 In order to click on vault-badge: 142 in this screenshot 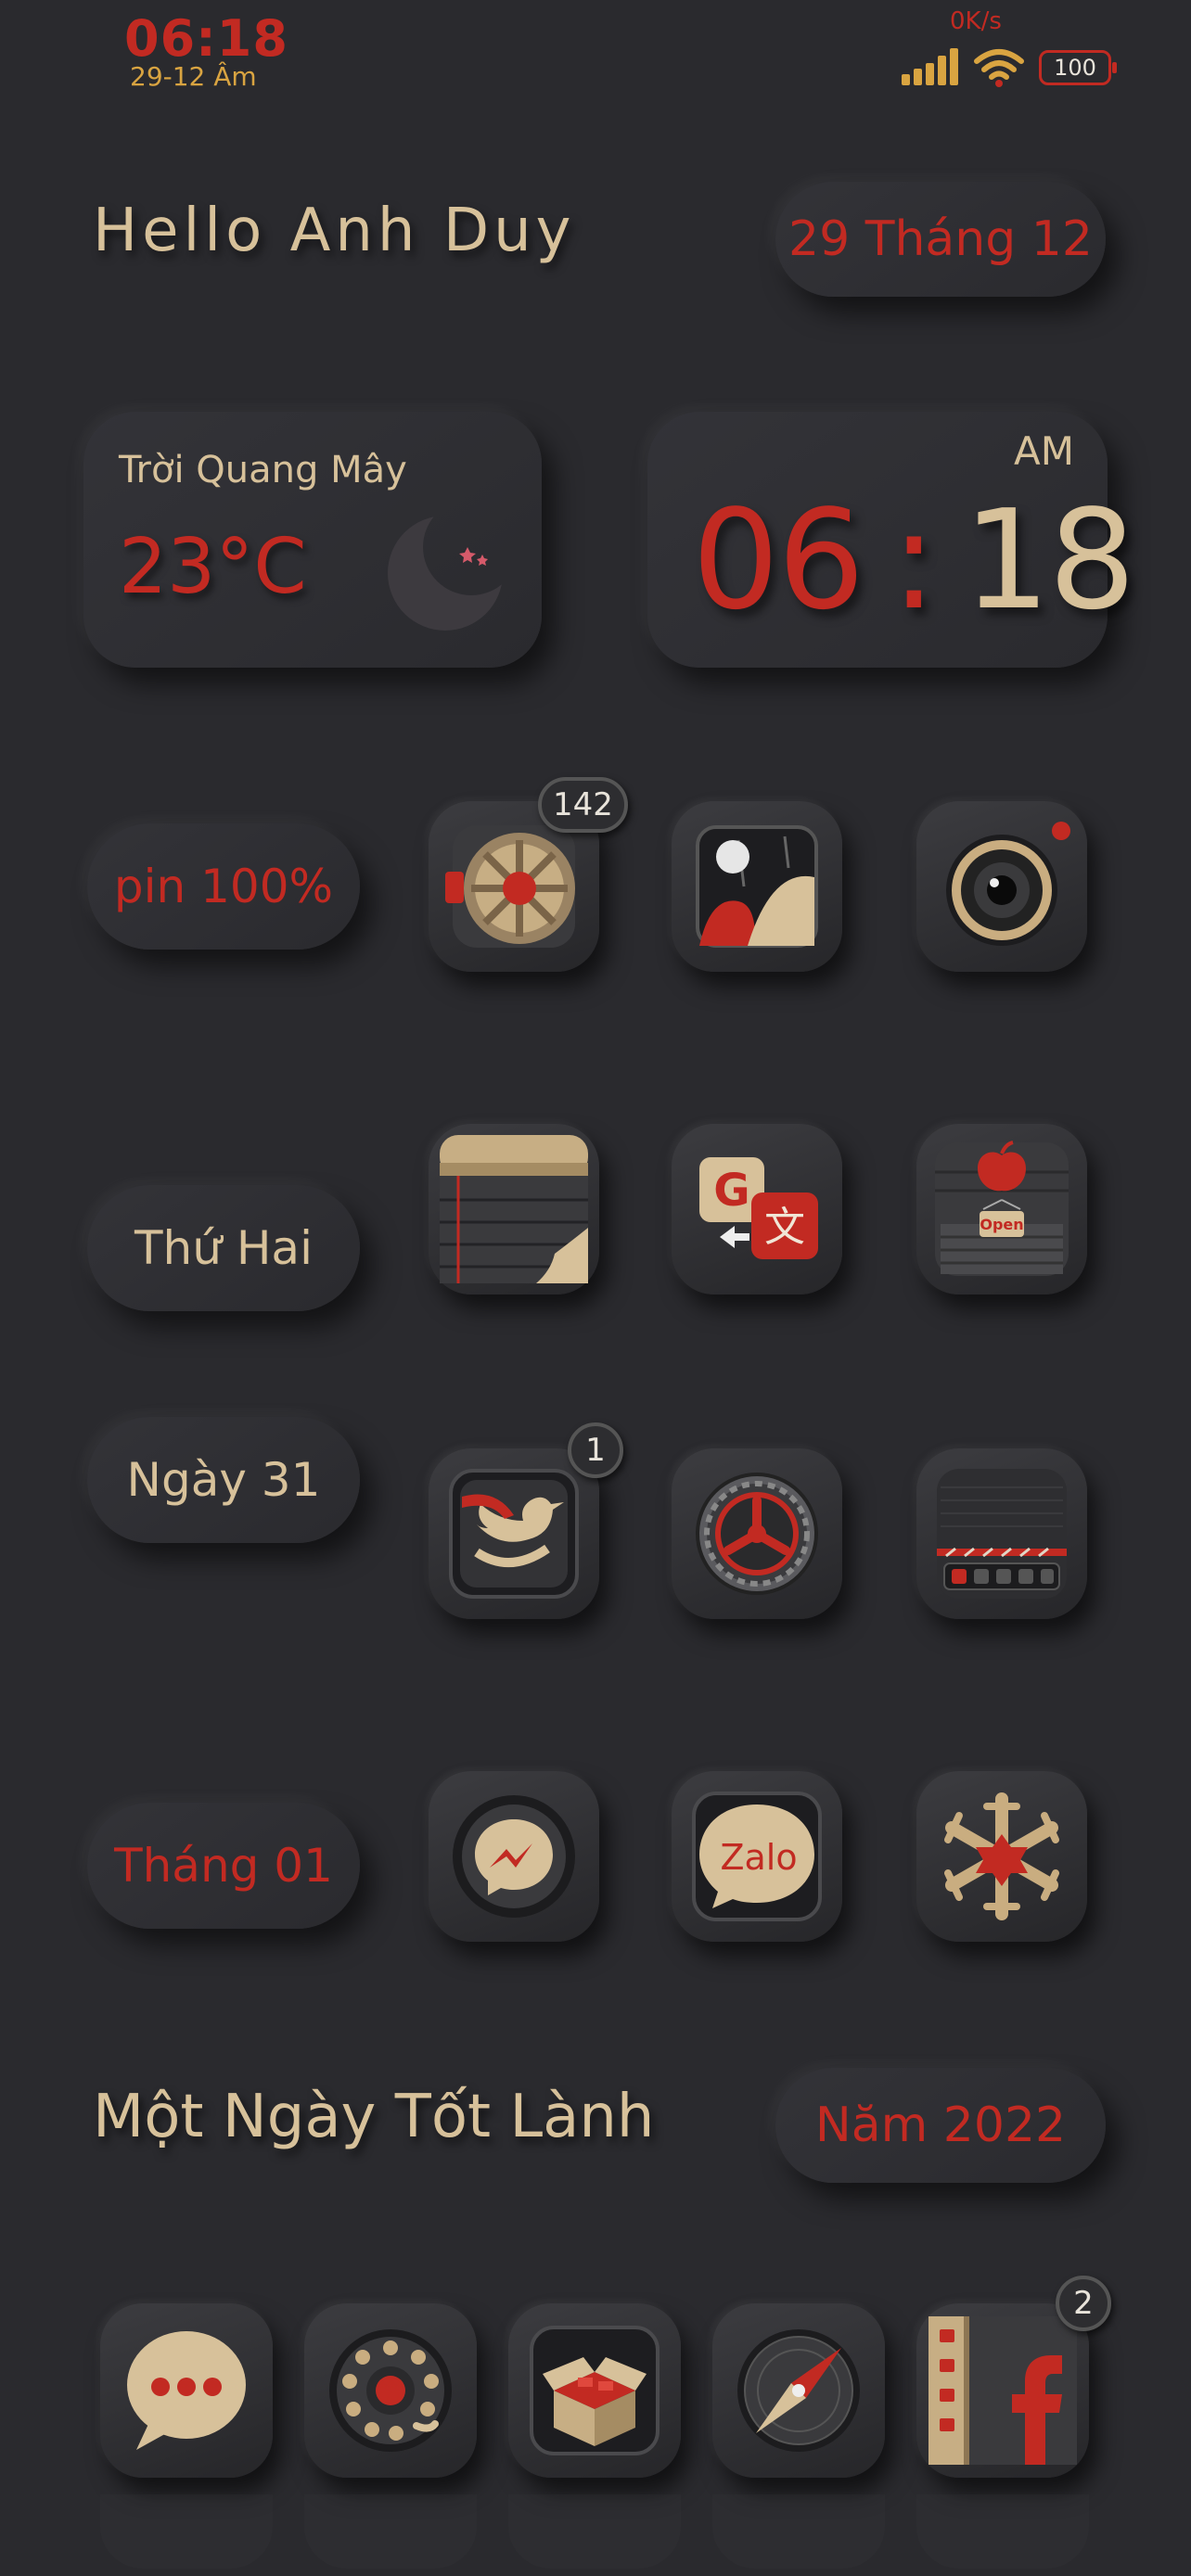, I will do `click(583, 805)`.